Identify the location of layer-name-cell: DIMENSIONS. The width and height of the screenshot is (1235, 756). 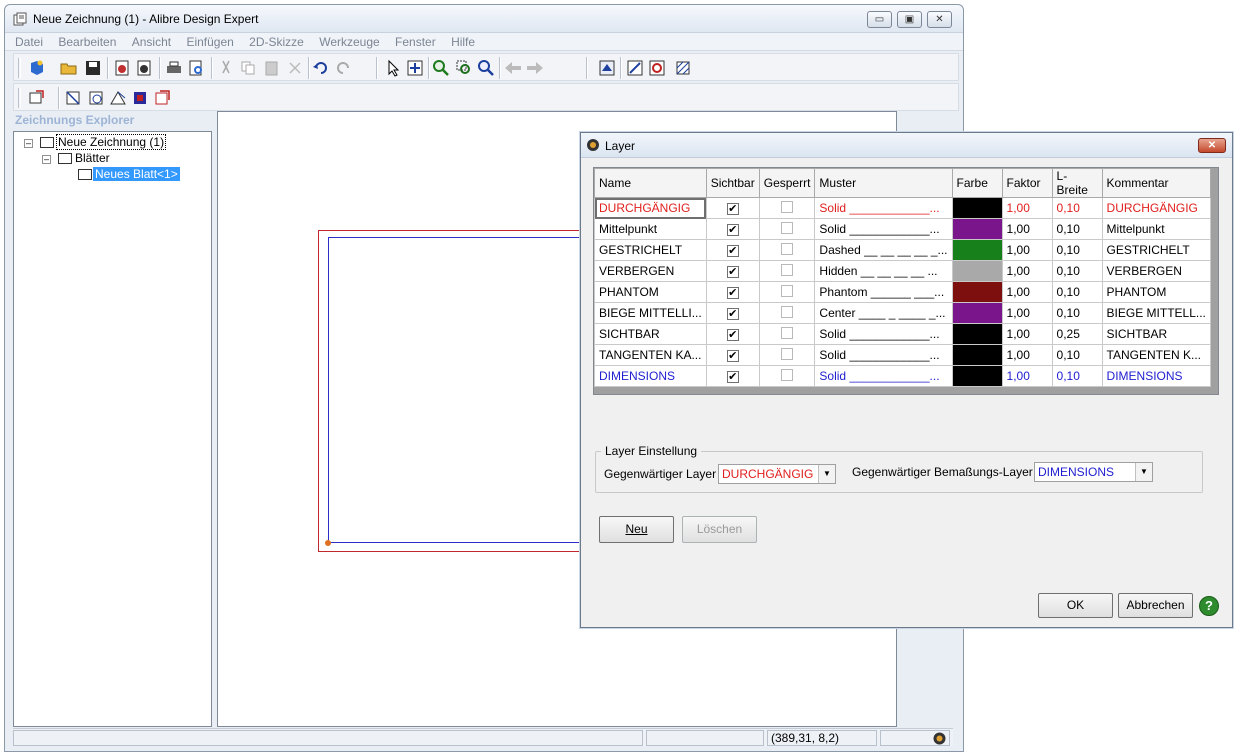
(650, 376).